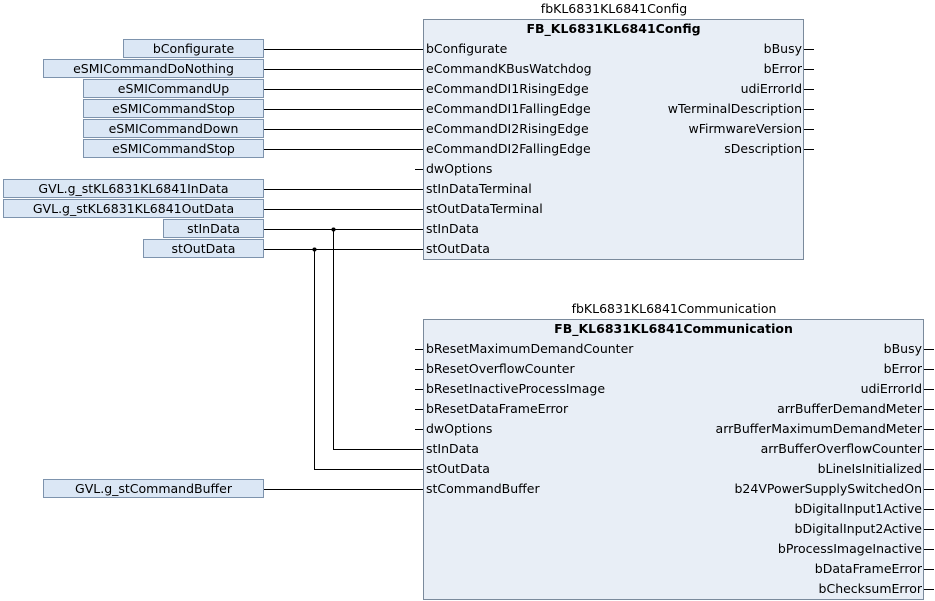 This screenshot has width=935, height=601. What do you see at coordinates (613, 28) in the screenshot?
I see `fb1-type-name: FB_KL6831KL6841Config` at bounding box center [613, 28].